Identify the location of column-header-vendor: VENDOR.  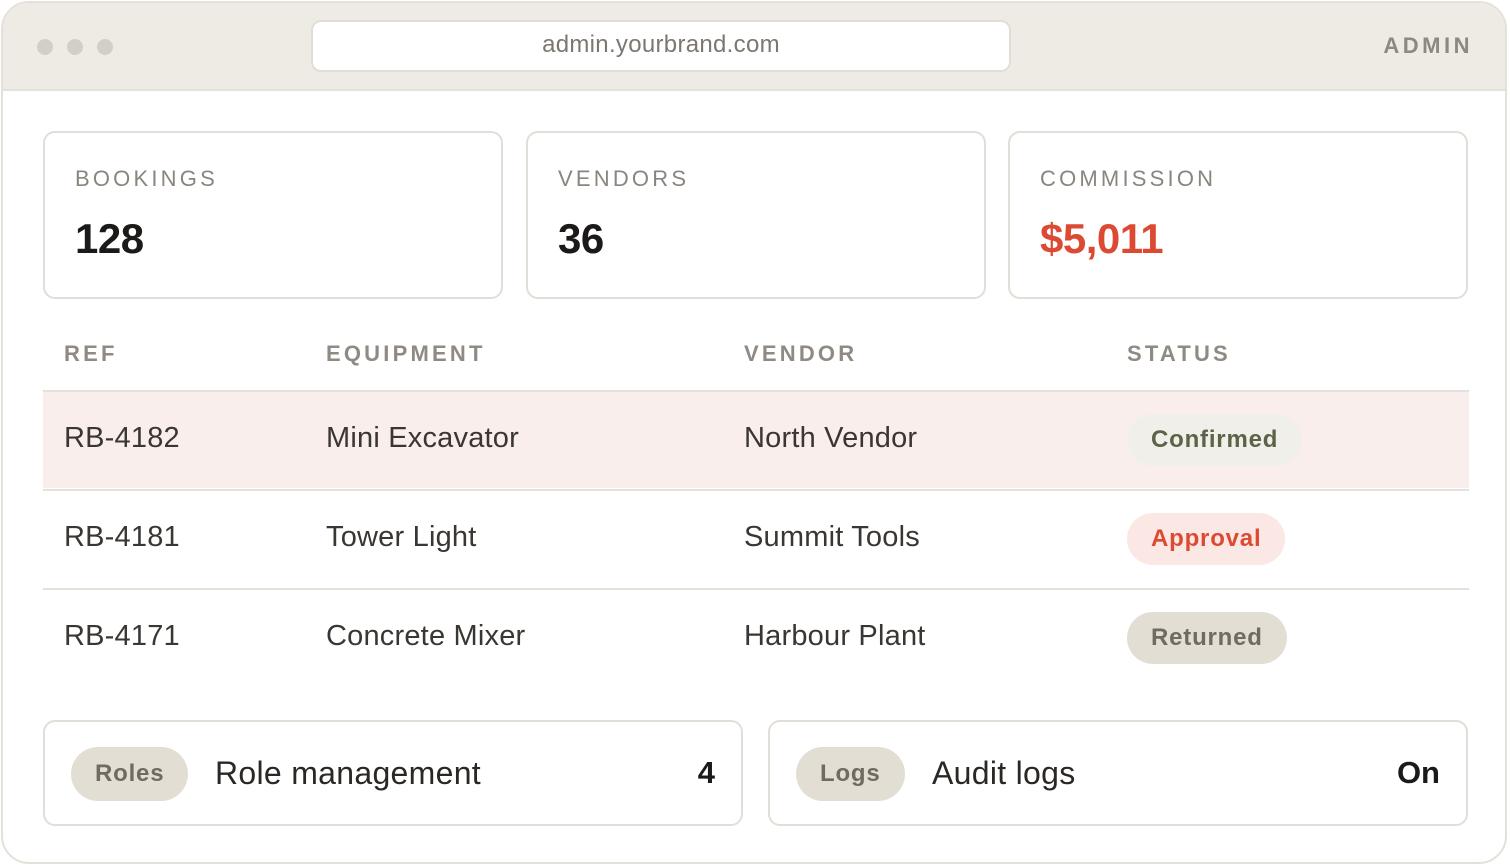
(800, 354).